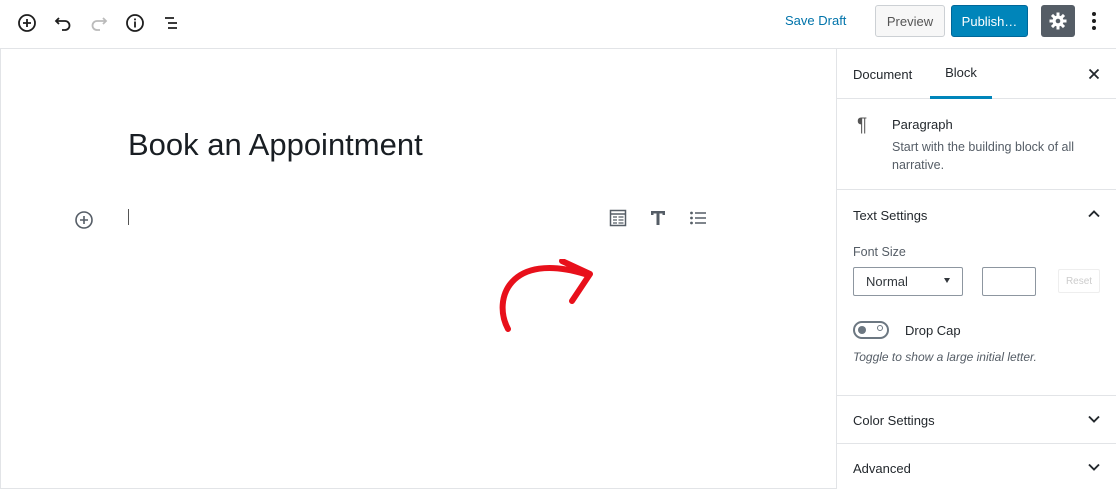  I want to click on tab-document: Document, so click(882, 74).